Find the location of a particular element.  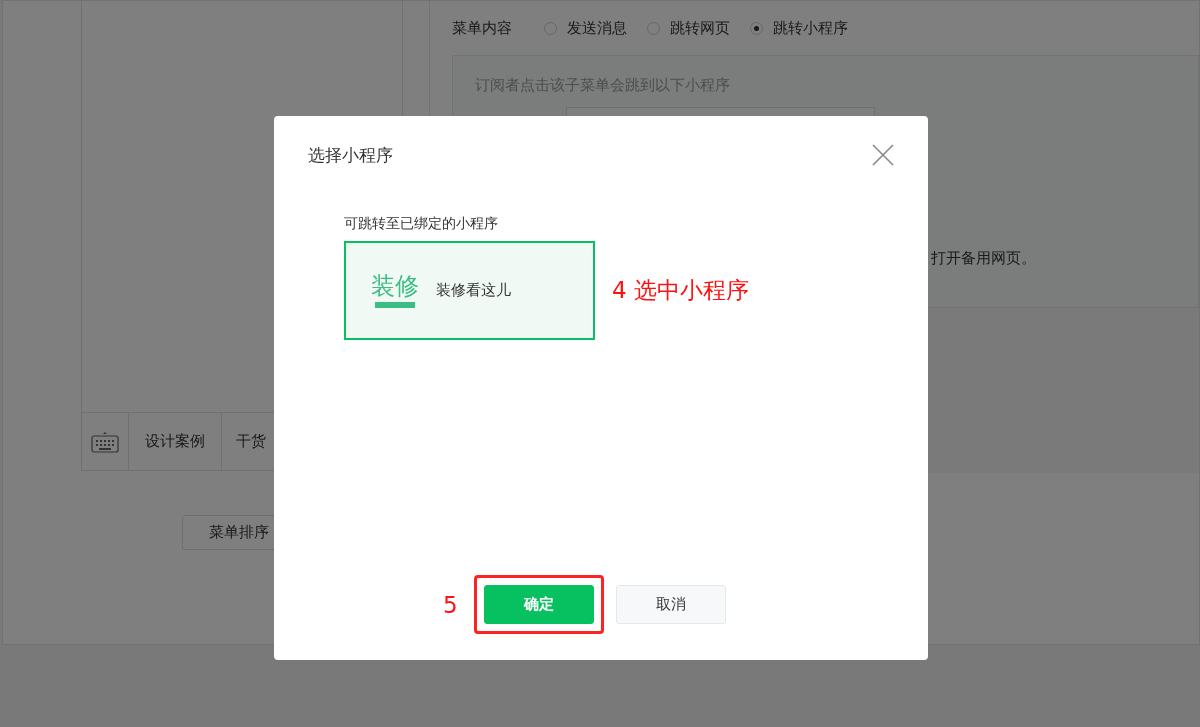

confirm-button: 确定 is located at coordinates (538, 604).